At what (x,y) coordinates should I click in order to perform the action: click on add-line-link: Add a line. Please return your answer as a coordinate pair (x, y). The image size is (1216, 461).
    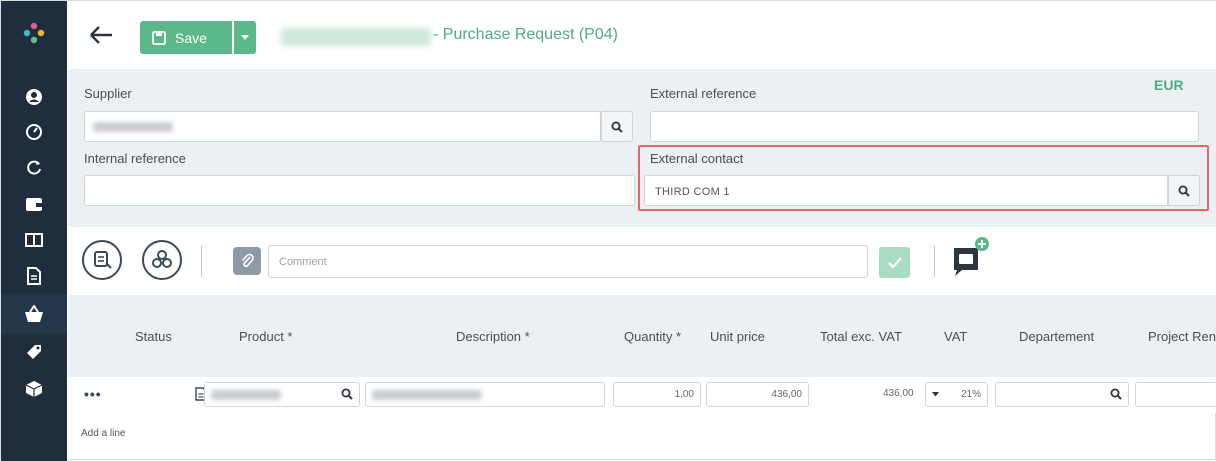
    Looking at the image, I should click on (103, 433).